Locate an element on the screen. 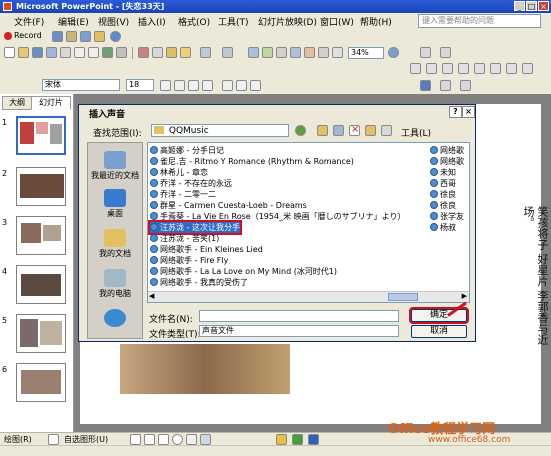 The height and width of the screenshot is (456, 551). zoom-select: 34% is located at coordinates (366, 53).